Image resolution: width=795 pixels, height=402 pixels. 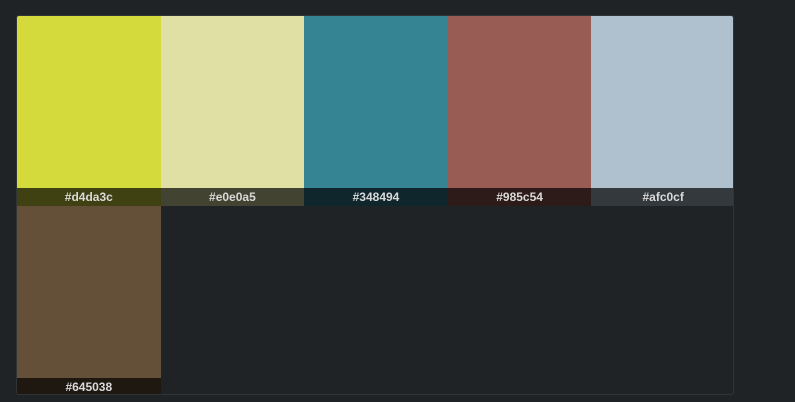 What do you see at coordinates (89, 300) in the screenshot?
I see `color-swatch: #645038` at bounding box center [89, 300].